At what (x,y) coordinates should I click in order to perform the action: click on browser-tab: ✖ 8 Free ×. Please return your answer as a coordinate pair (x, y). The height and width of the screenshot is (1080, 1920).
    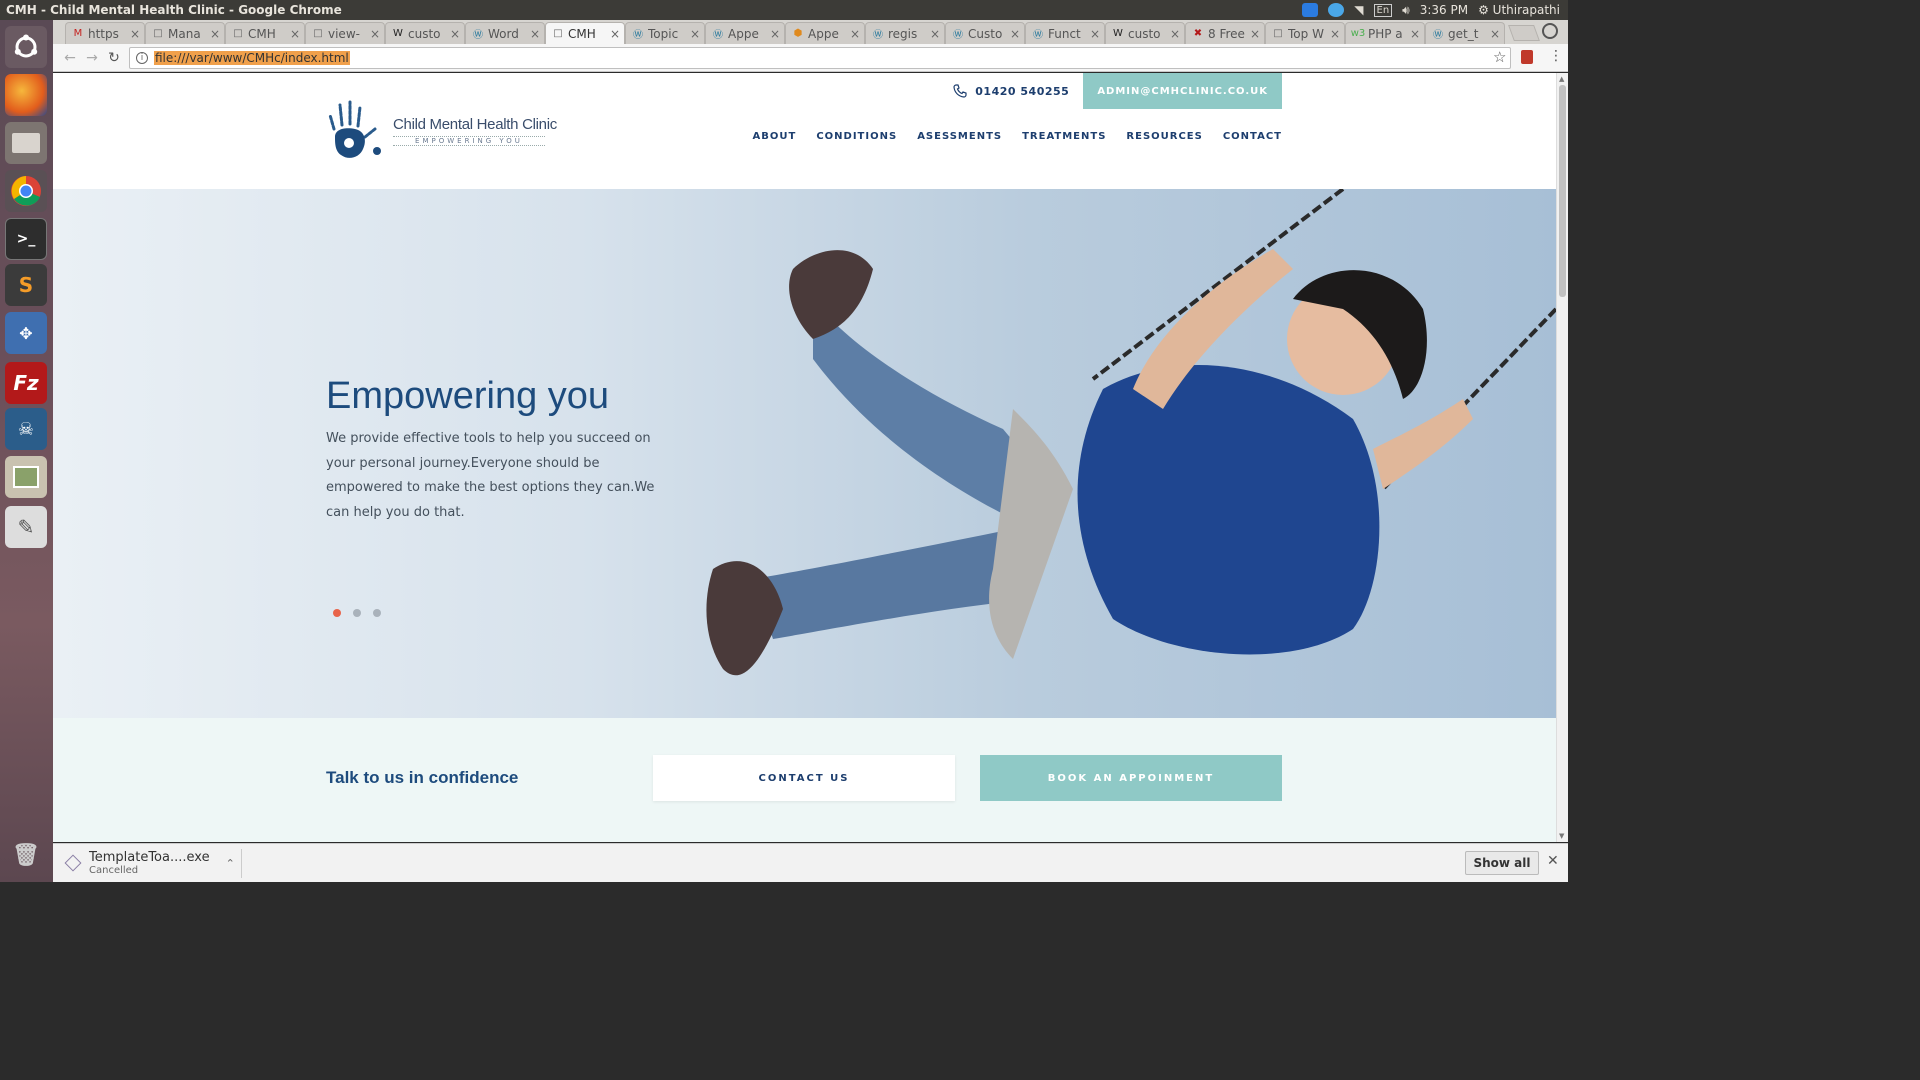
    Looking at the image, I should click on (1225, 33).